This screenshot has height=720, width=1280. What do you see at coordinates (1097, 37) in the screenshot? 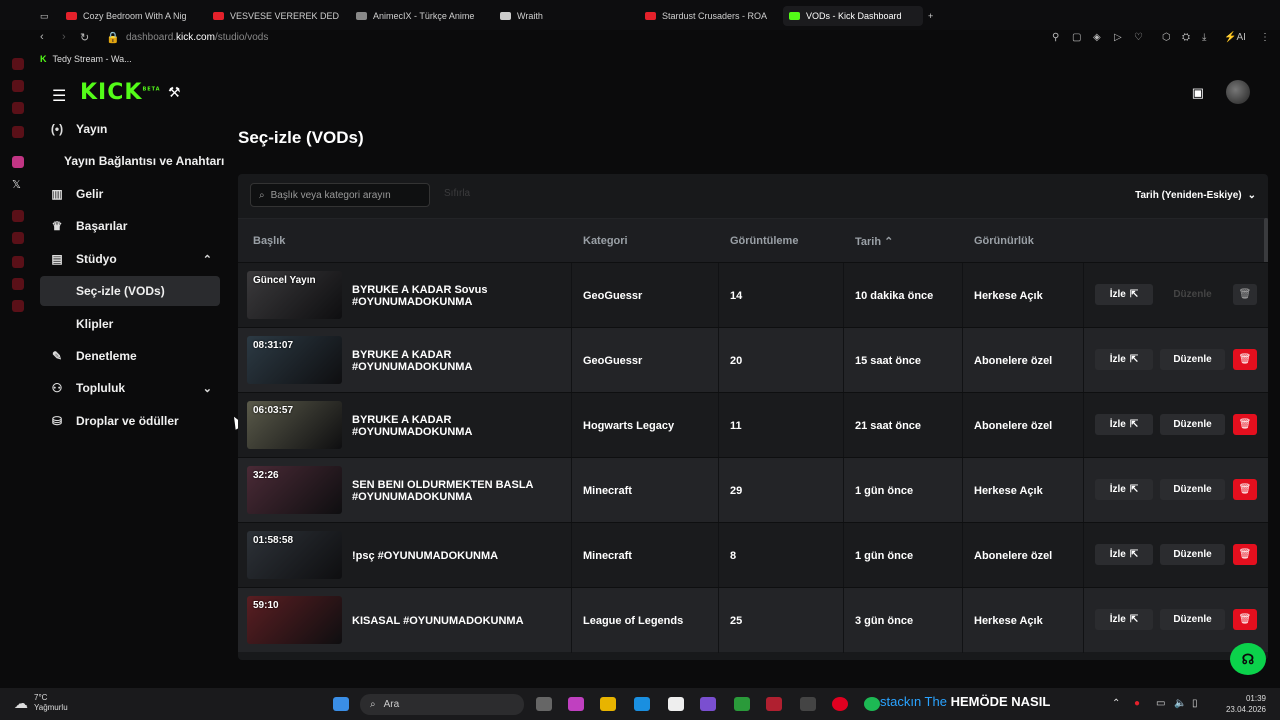
I see `shield-icon: ◈` at bounding box center [1097, 37].